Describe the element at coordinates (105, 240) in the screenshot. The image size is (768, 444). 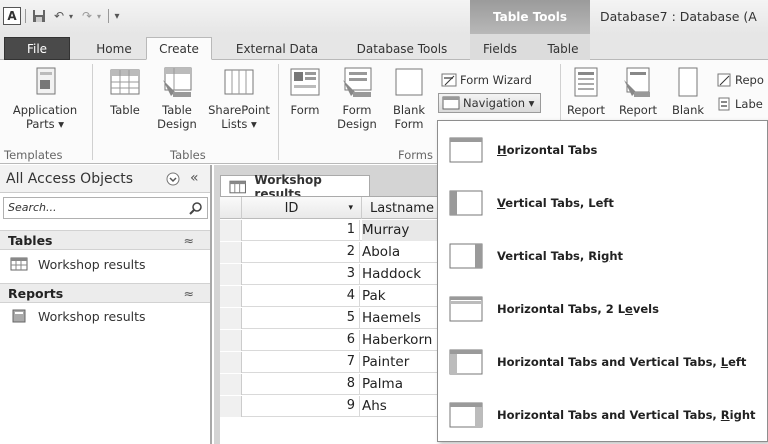
I see `section-tables: Tables ≈` at that location.